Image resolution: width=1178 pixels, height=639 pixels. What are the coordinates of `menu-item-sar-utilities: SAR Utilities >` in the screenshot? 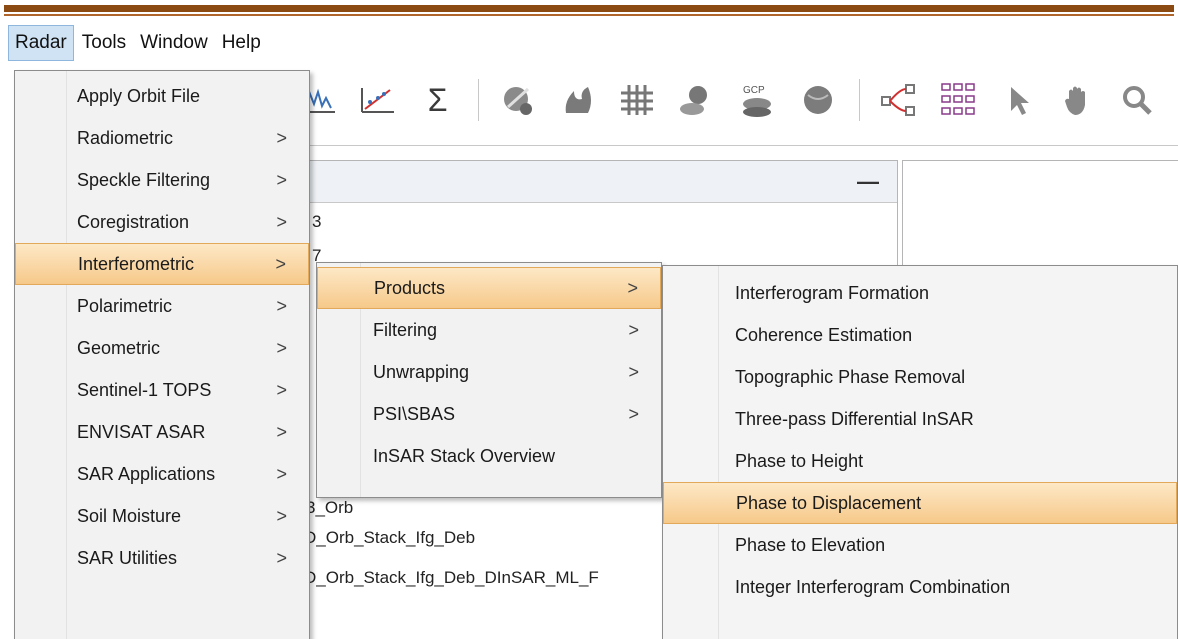 It's located at (162, 558).